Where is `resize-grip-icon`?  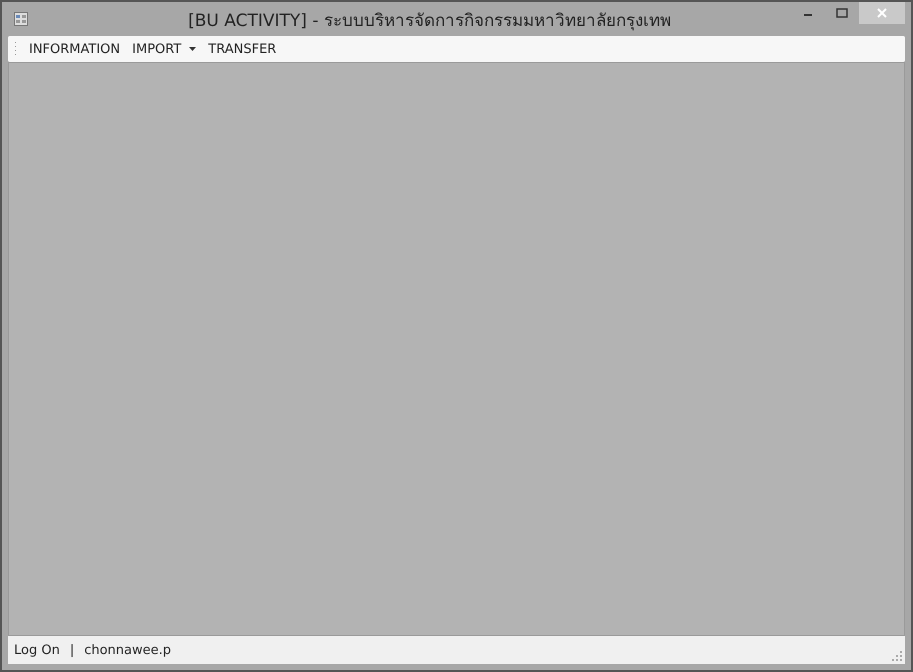 resize-grip-icon is located at coordinates (897, 656).